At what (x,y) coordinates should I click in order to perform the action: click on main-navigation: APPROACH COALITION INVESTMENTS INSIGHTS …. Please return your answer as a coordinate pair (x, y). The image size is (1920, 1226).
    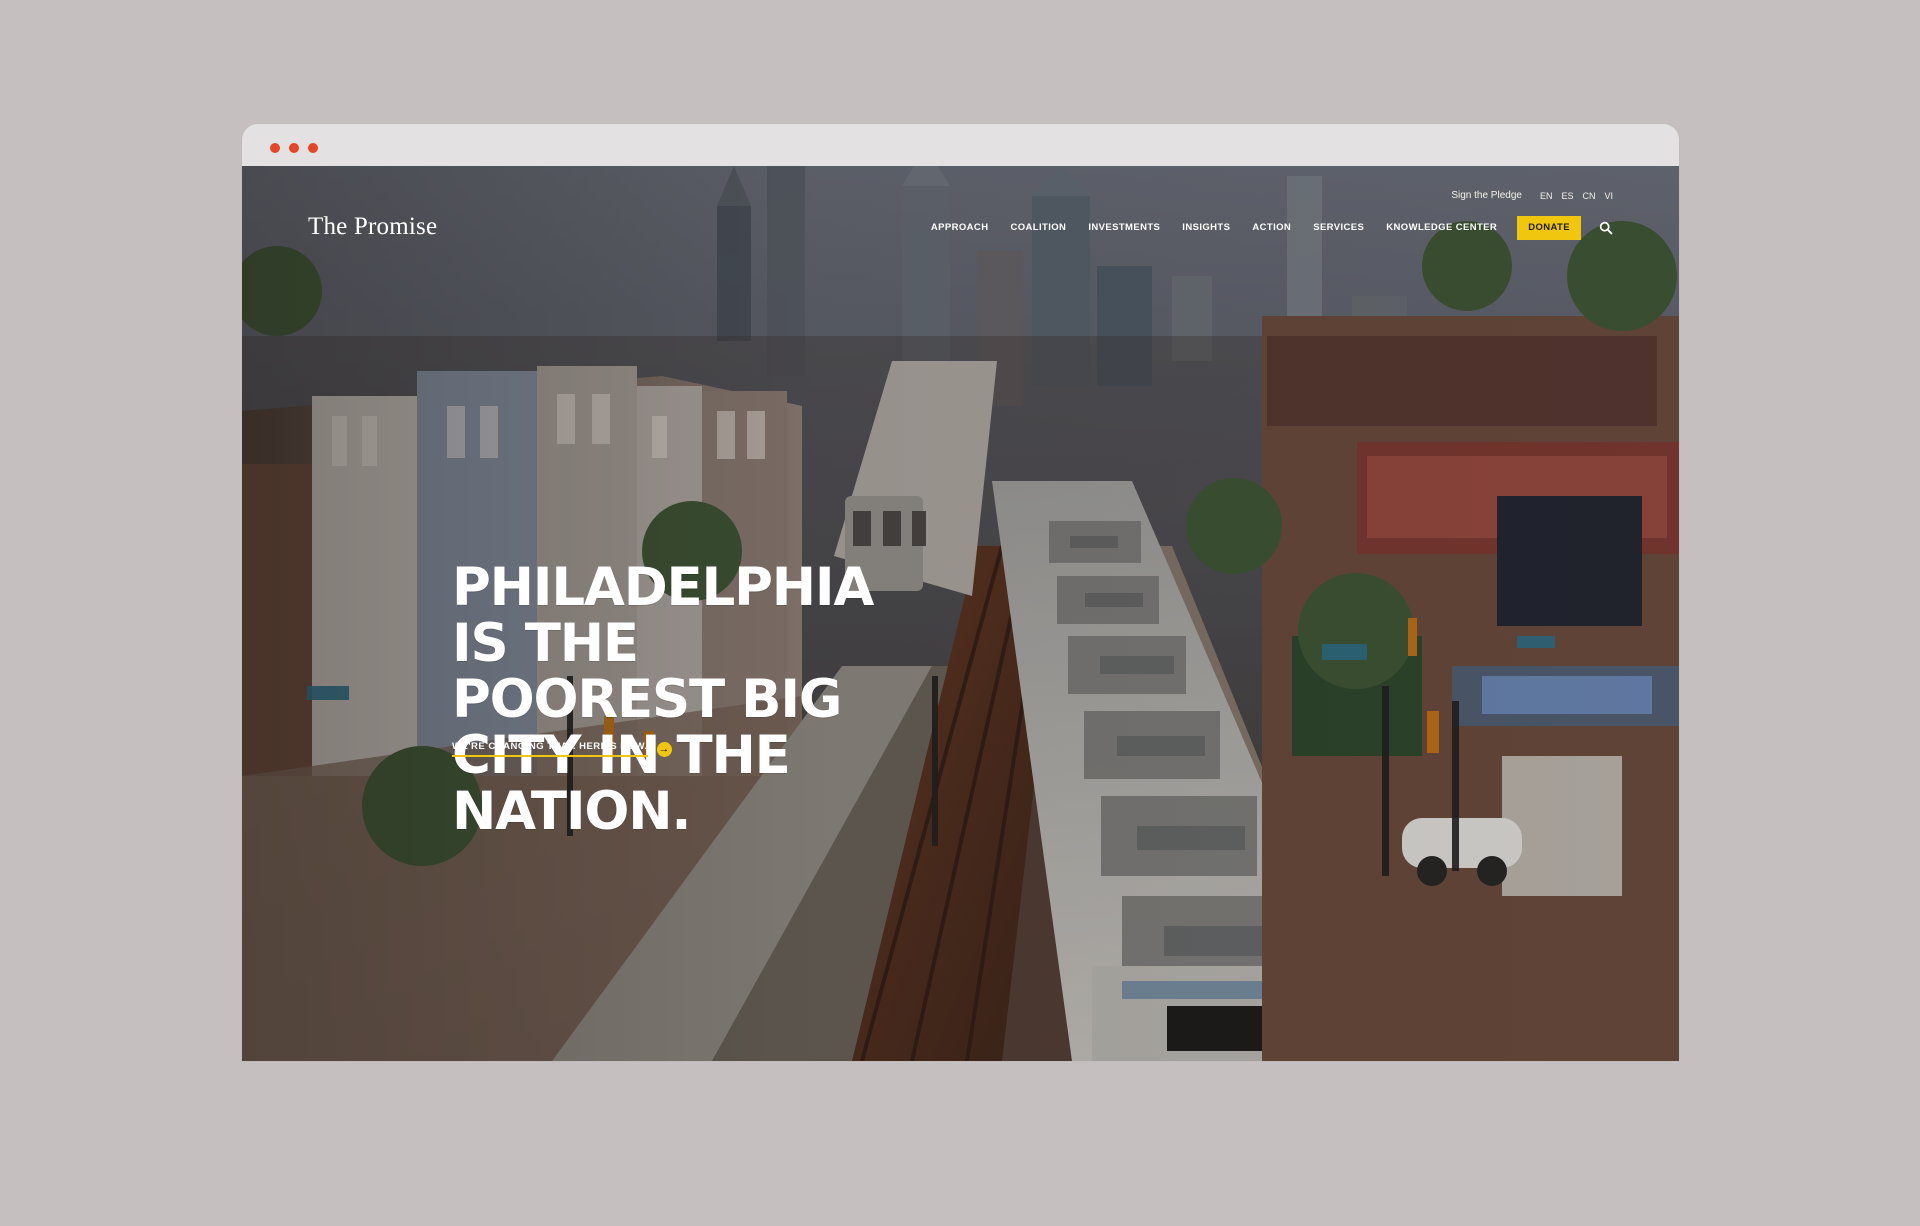
    Looking at the image, I should click on (1272, 228).